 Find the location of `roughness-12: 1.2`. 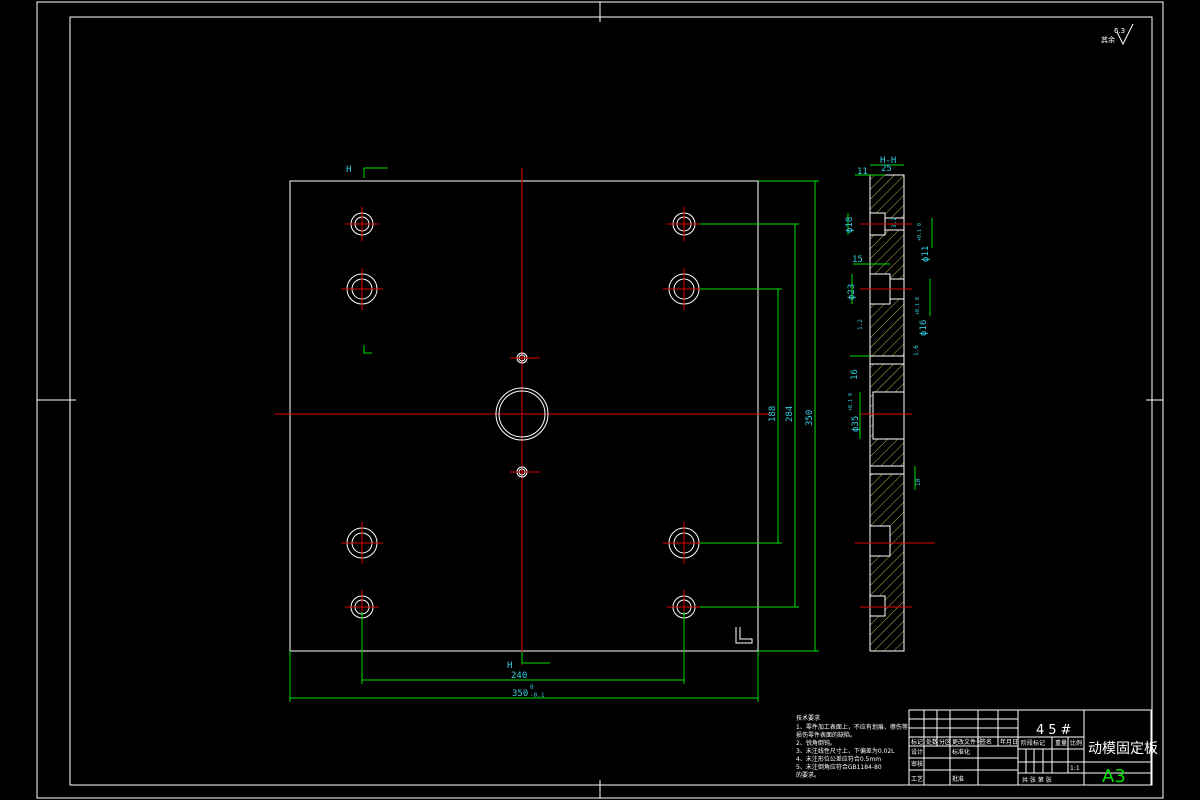

roughness-12: 1.2 is located at coordinates (860, 324).